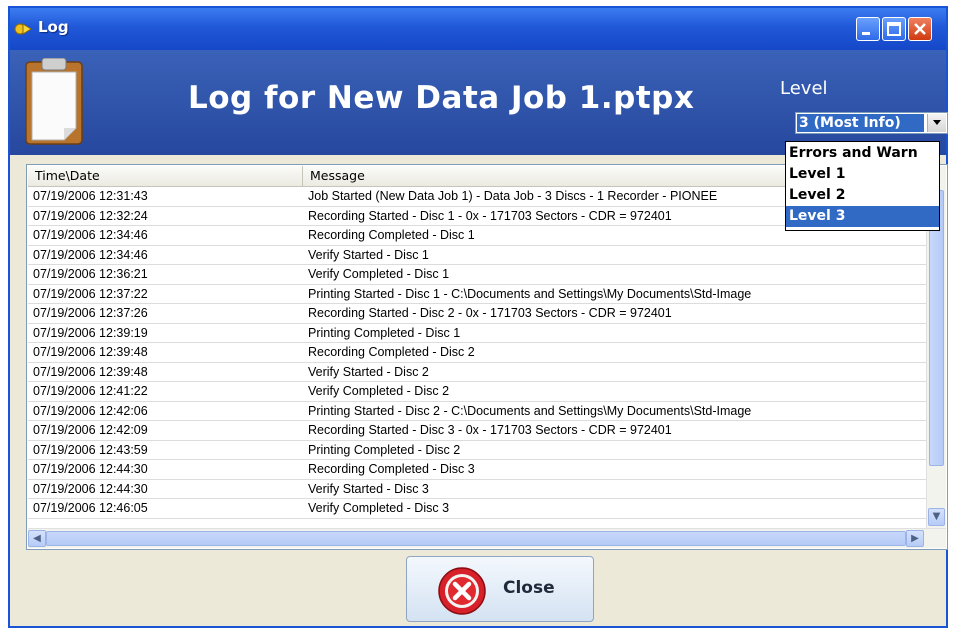  What do you see at coordinates (379, 391) in the screenshot?
I see `row-message: Verify Completed - Disc 2` at bounding box center [379, 391].